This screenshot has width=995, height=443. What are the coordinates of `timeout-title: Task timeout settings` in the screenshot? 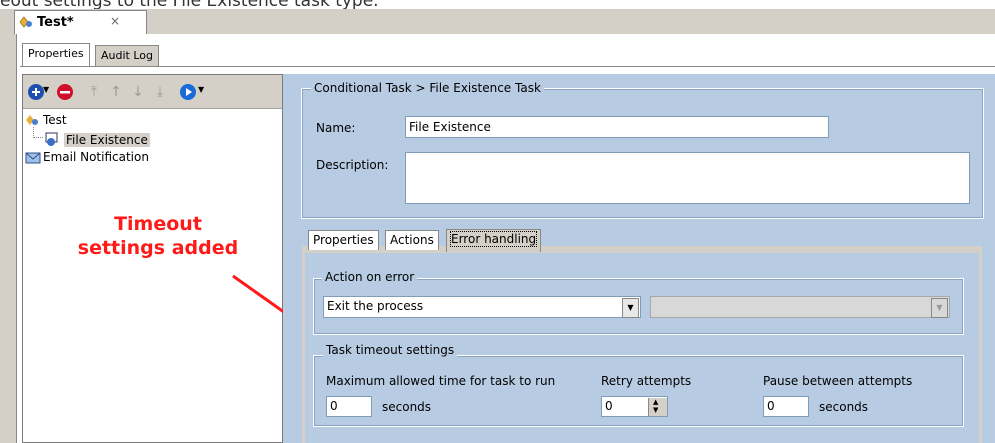 It's located at (390, 350).